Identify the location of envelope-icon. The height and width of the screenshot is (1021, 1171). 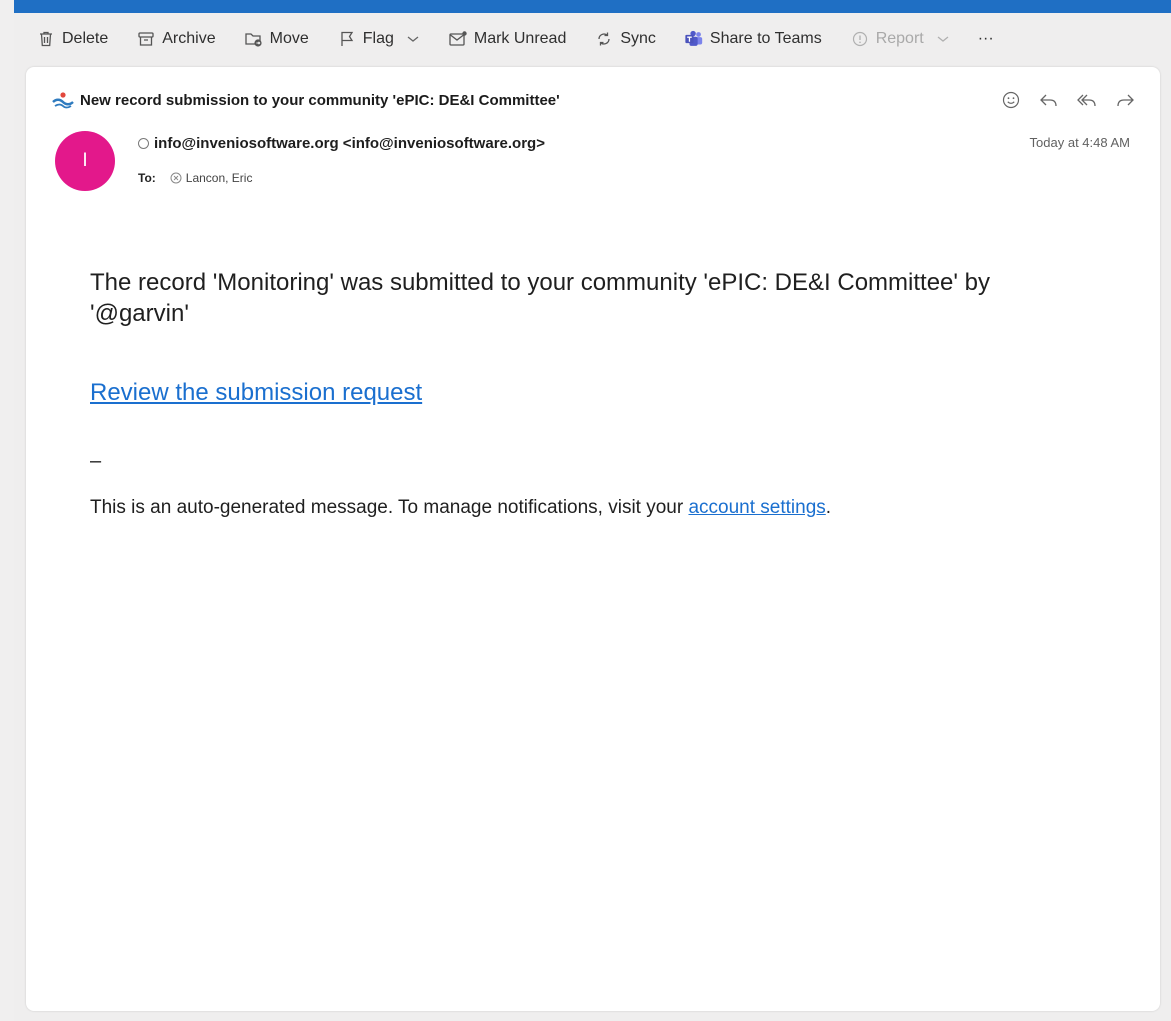
(458, 39).